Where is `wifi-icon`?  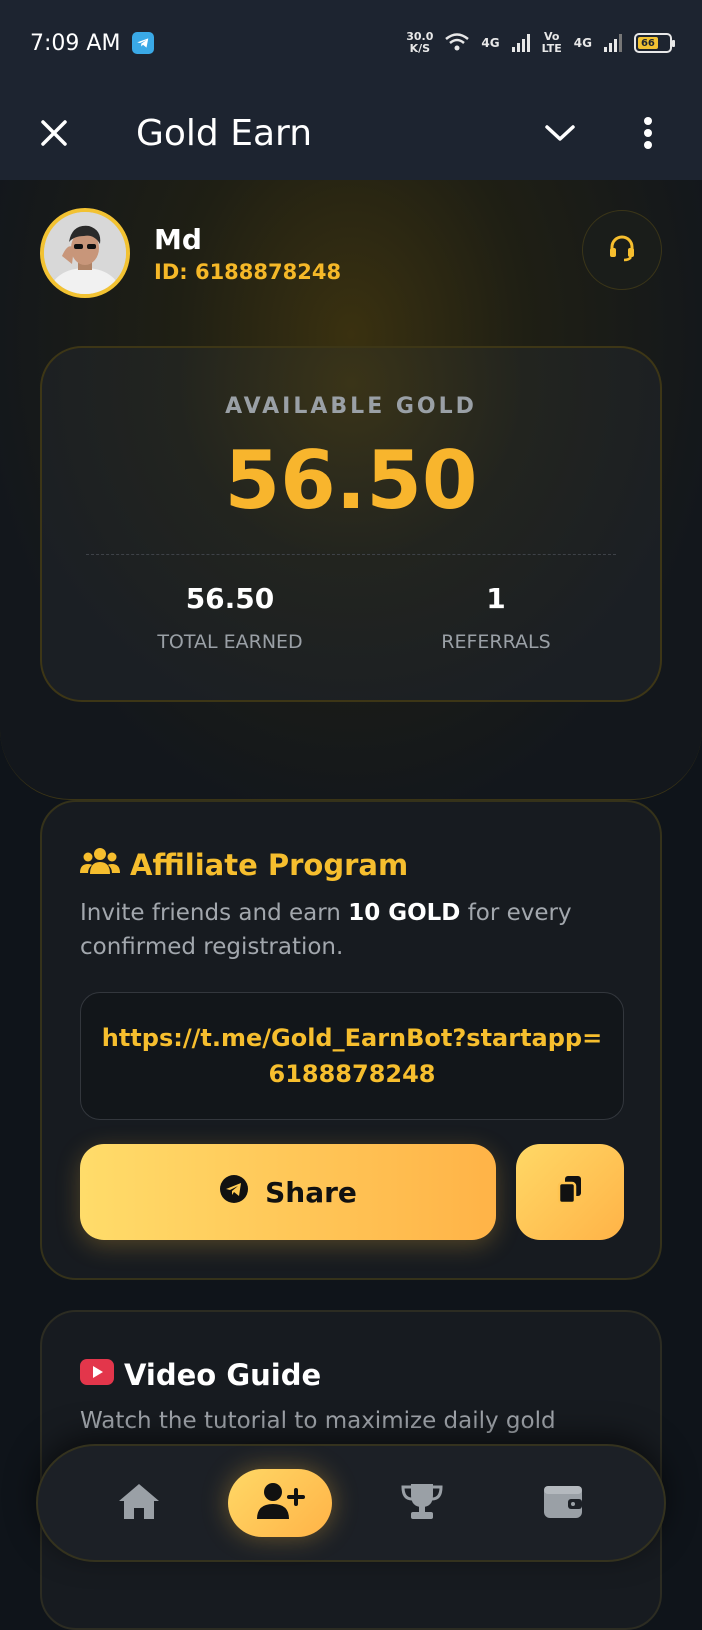 wifi-icon is located at coordinates (457, 43).